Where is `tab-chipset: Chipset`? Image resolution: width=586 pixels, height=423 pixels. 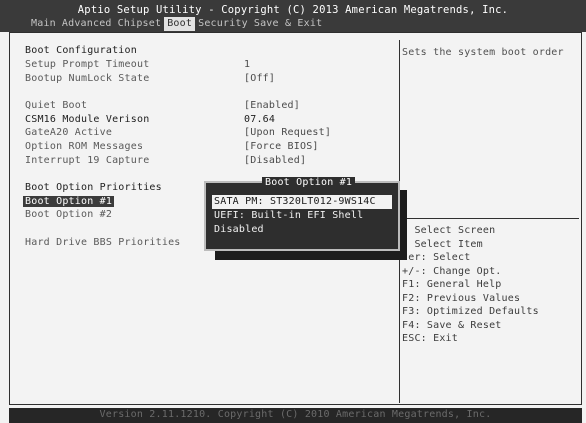
tab-chipset: Chipset is located at coordinates (140, 24).